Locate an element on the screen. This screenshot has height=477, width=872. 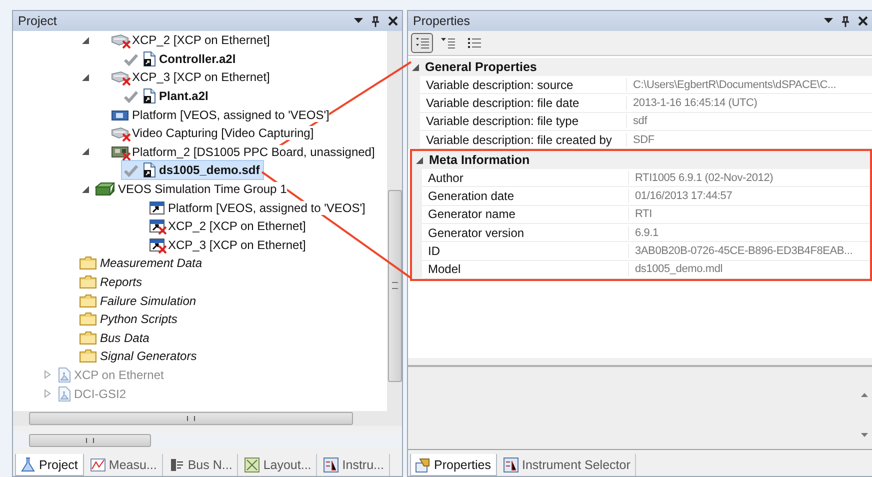
property-name: Generation date is located at coordinates (525, 196).